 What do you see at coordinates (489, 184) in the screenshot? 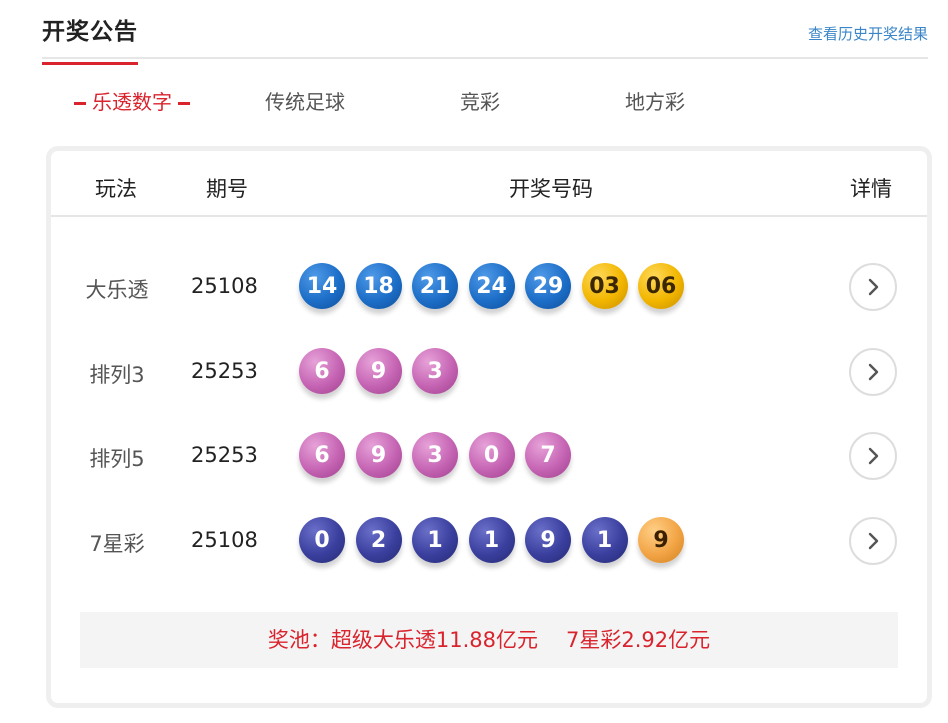
I see `table-header: 玩法 期号 开奖号码 详情` at bounding box center [489, 184].